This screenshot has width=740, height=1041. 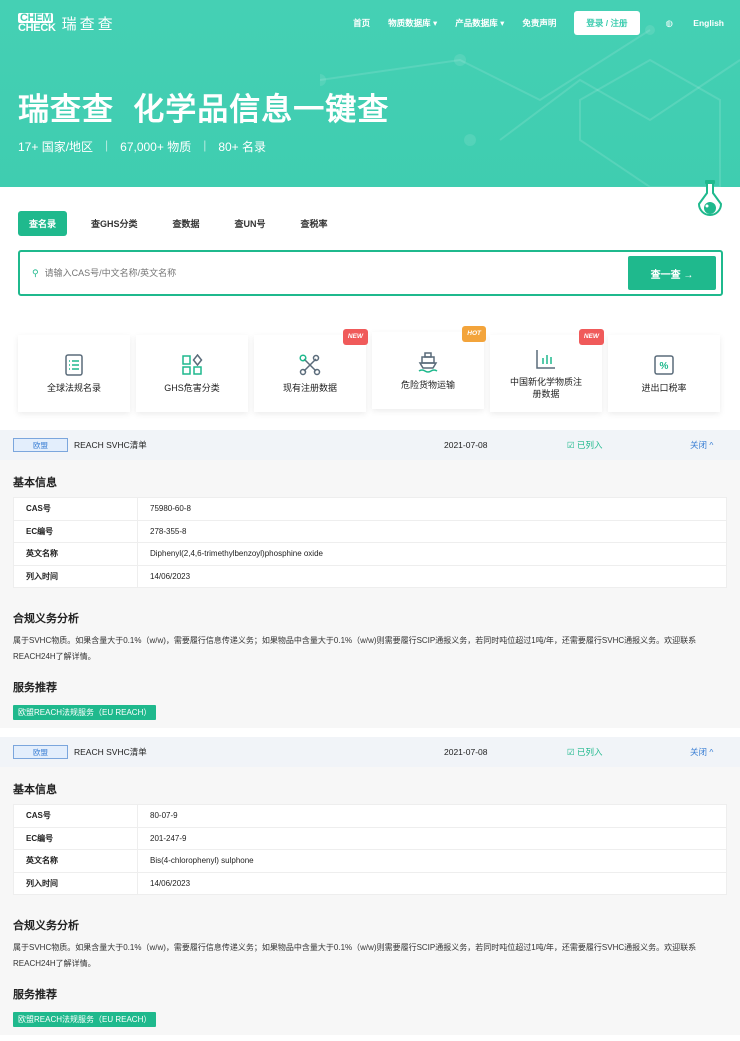 I want to click on card-label: GHS危害分类, so click(x=192, y=387).